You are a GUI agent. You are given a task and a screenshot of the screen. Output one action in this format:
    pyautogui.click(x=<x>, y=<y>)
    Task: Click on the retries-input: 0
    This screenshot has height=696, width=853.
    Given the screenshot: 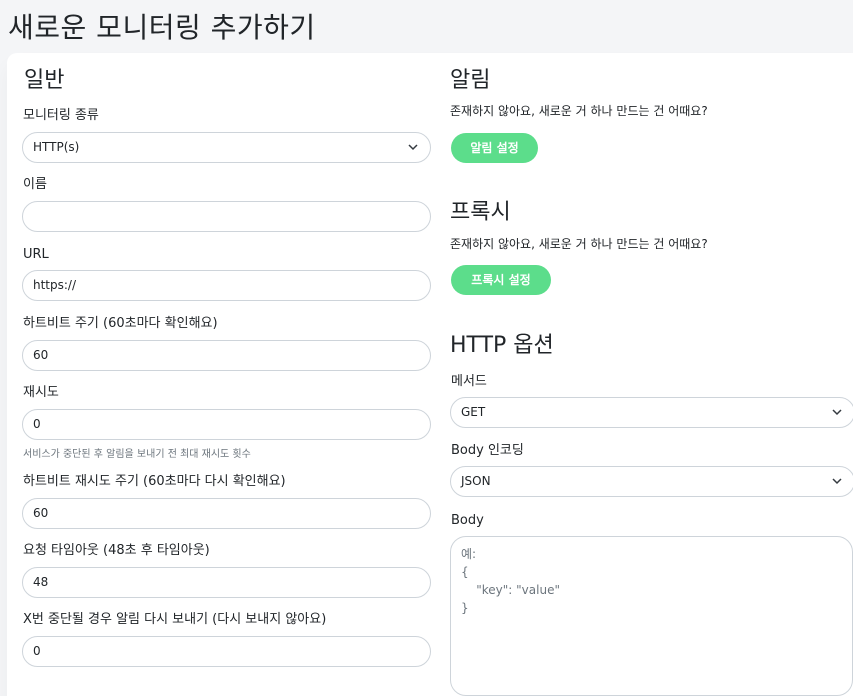 What is the action you would take?
    pyautogui.click(x=226, y=424)
    